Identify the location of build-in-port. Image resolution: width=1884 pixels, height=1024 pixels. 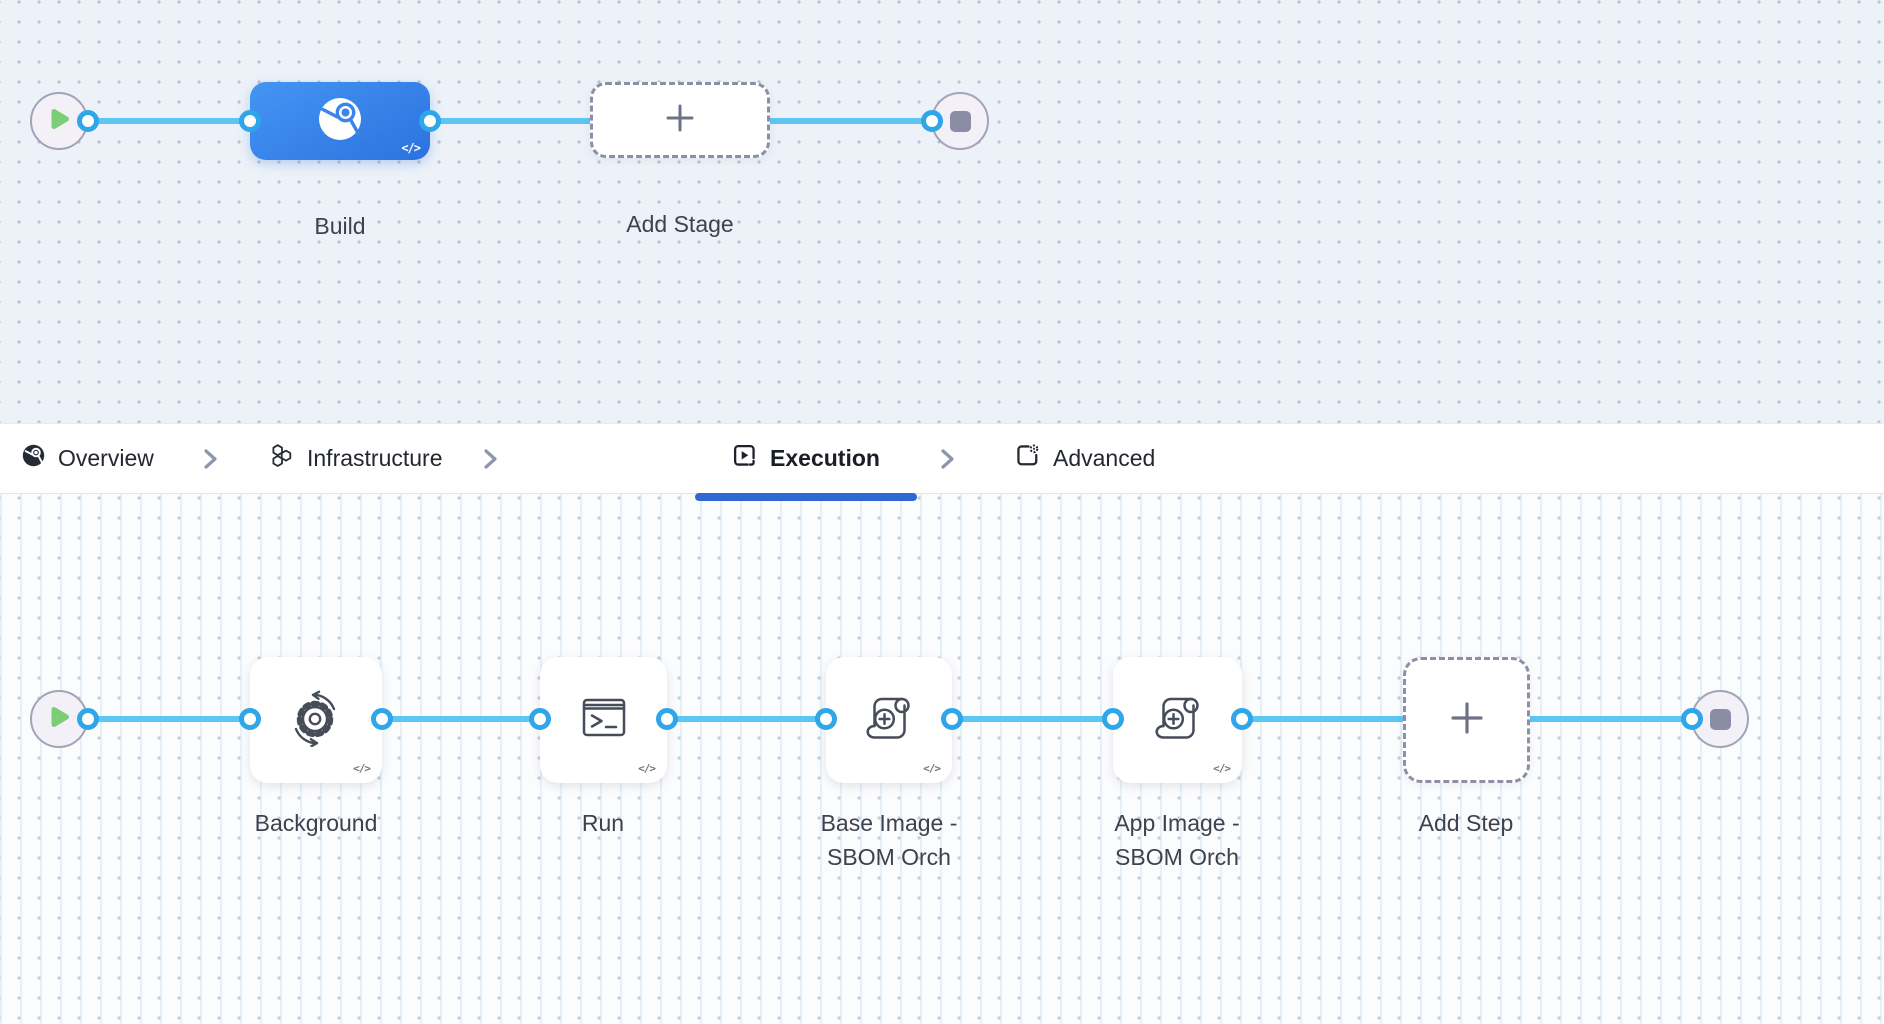
(250, 121).